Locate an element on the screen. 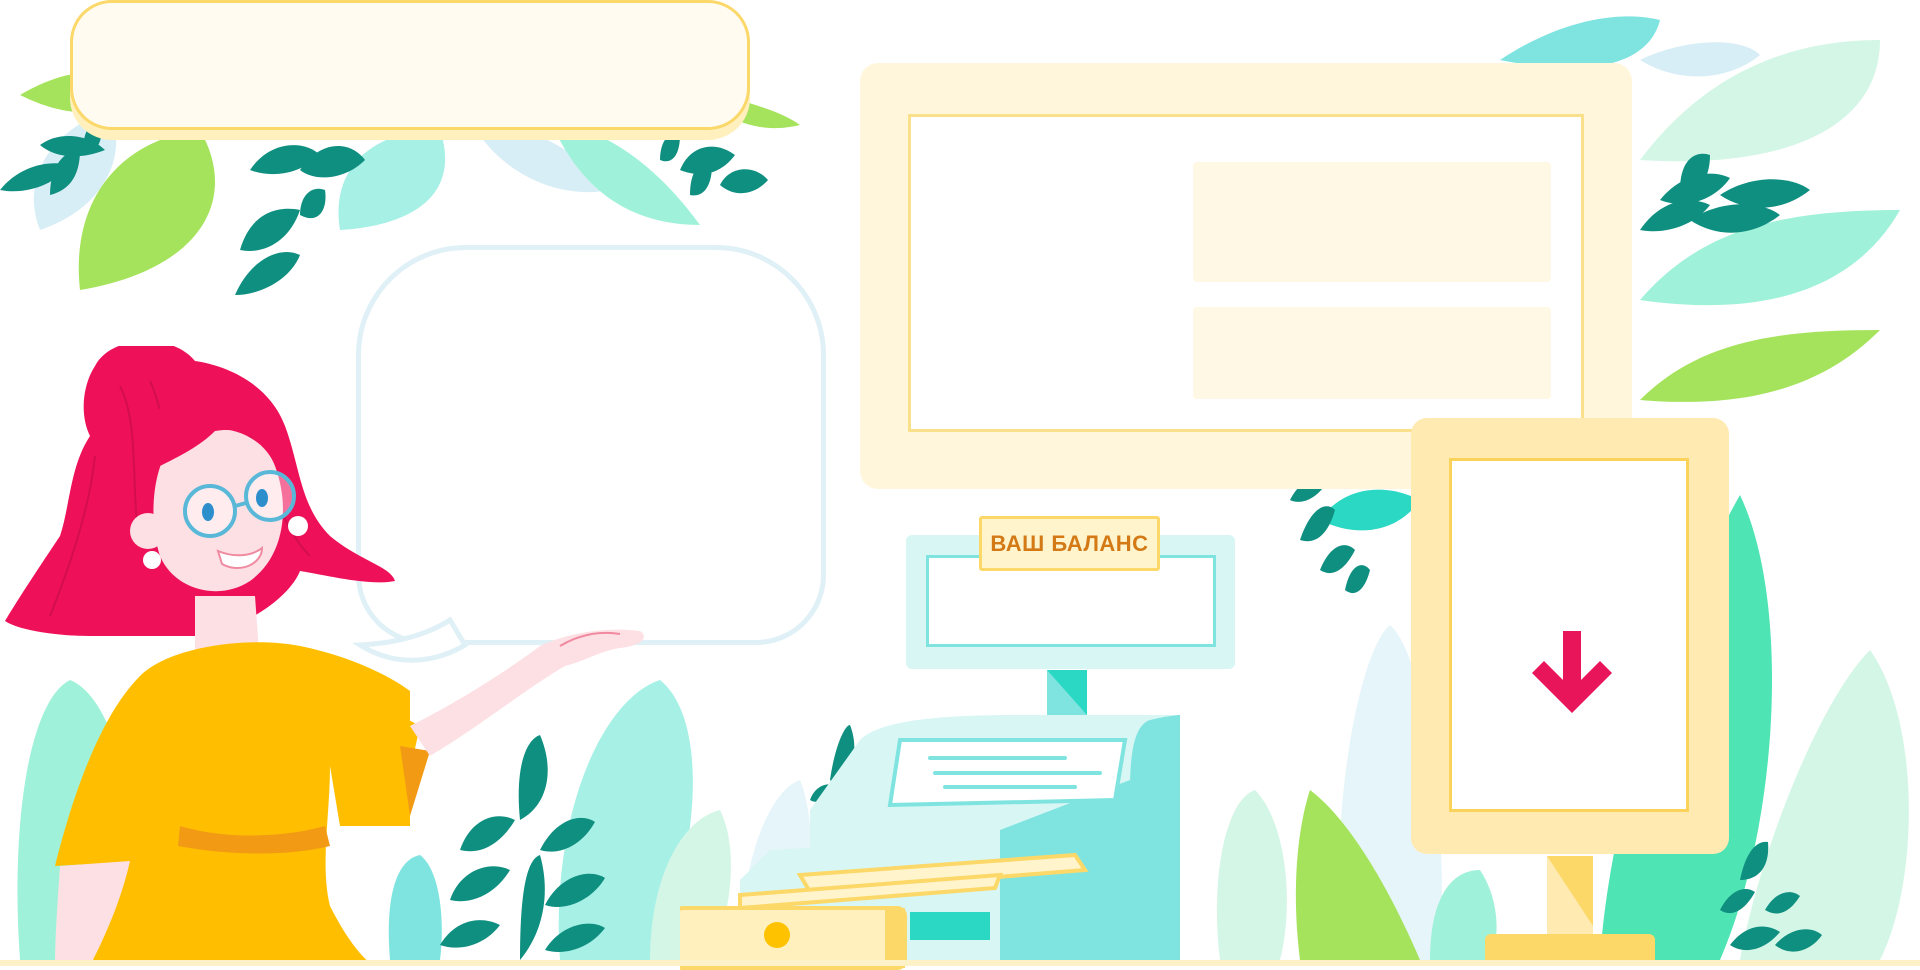  download-panel is located at coordinates (1570, 636).